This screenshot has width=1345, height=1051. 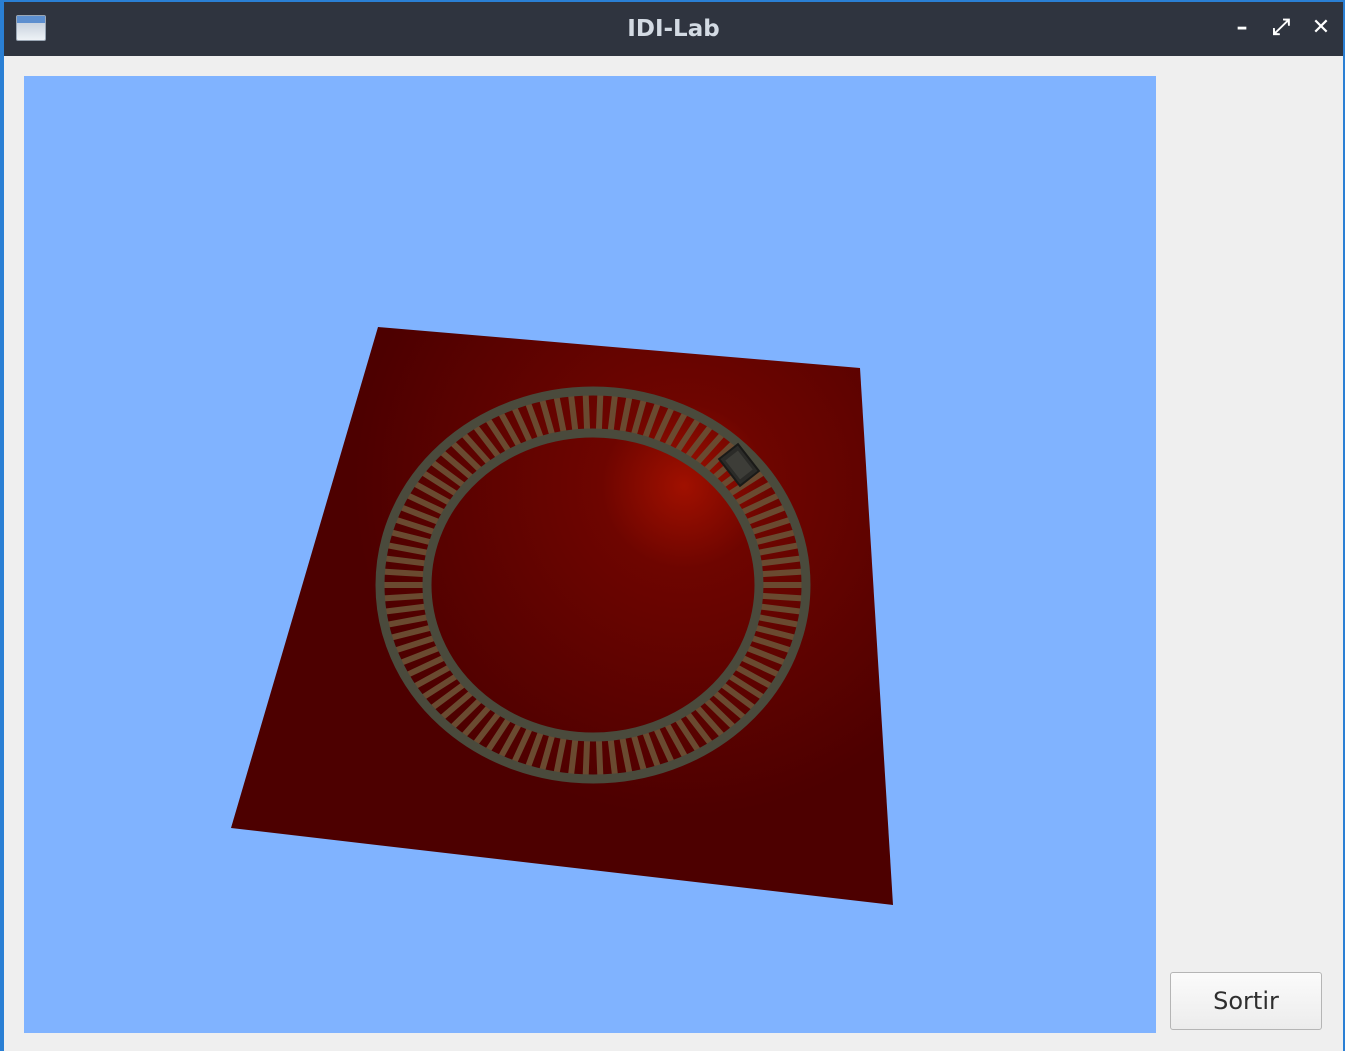 I want to click on title-bar: IDI-Lab – ⤢ ✕, so click(x=673, y=29).